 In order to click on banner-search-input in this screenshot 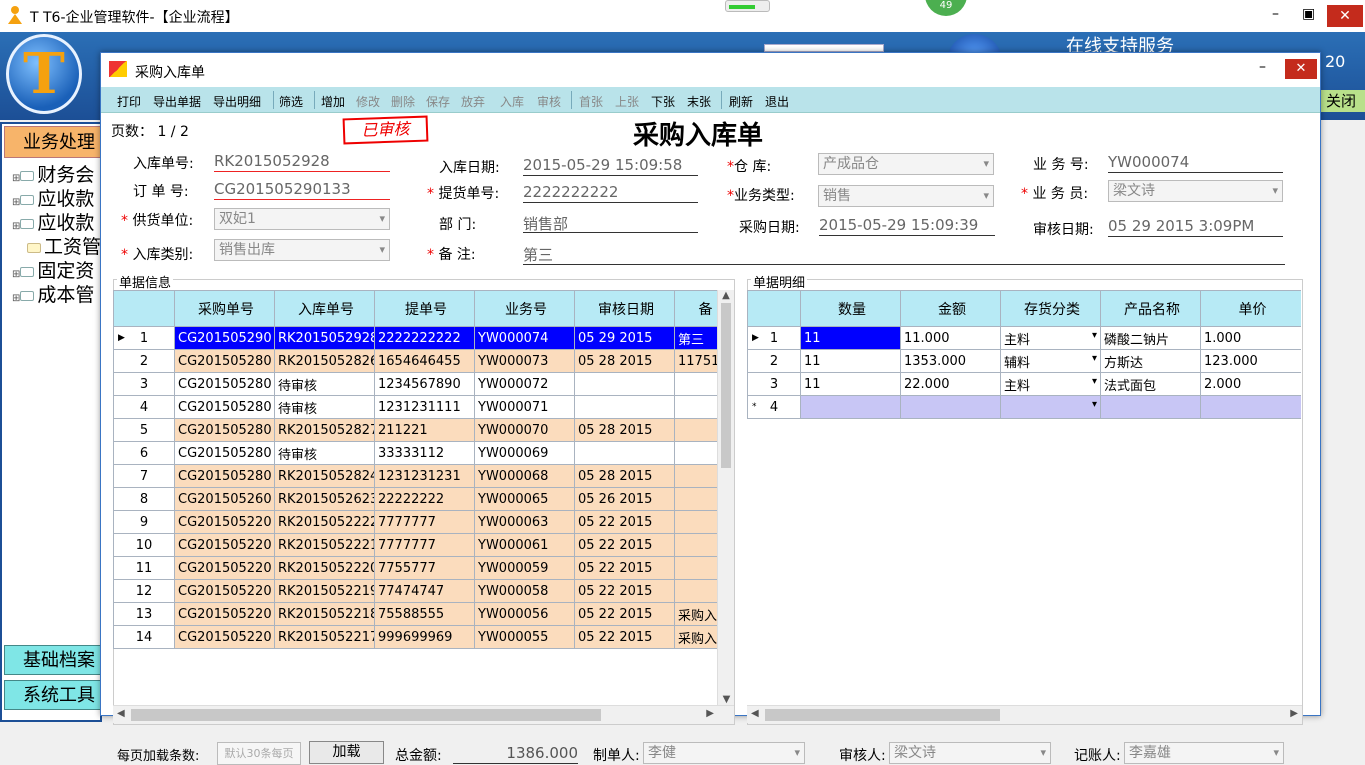, I will do `click(824, 48)`.